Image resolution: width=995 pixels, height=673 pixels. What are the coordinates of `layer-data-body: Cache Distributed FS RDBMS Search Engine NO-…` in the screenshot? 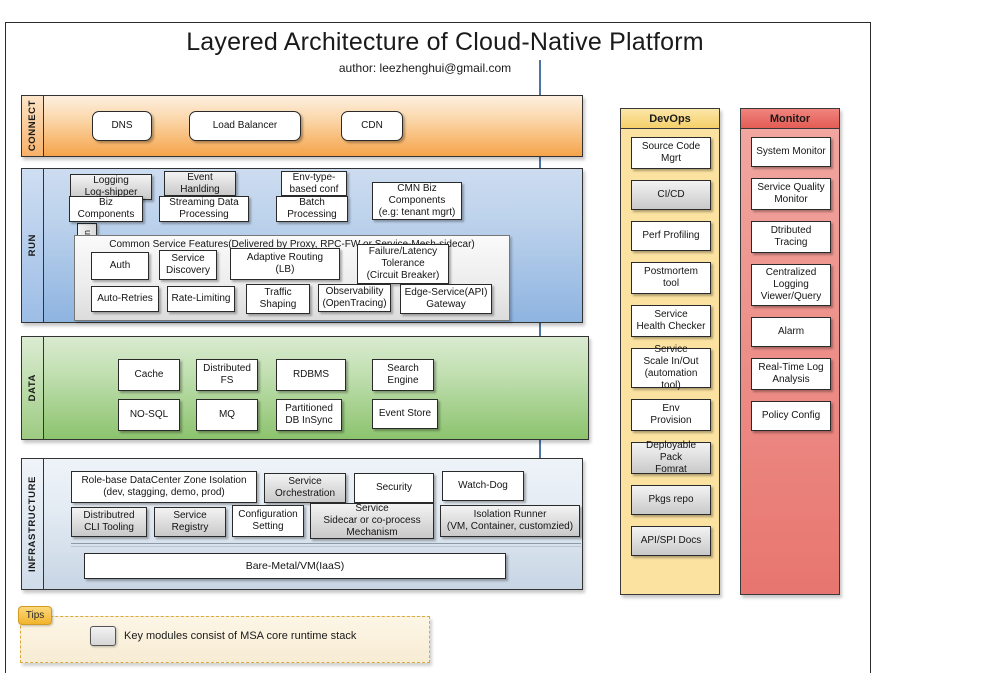 It's located at (316, 388).